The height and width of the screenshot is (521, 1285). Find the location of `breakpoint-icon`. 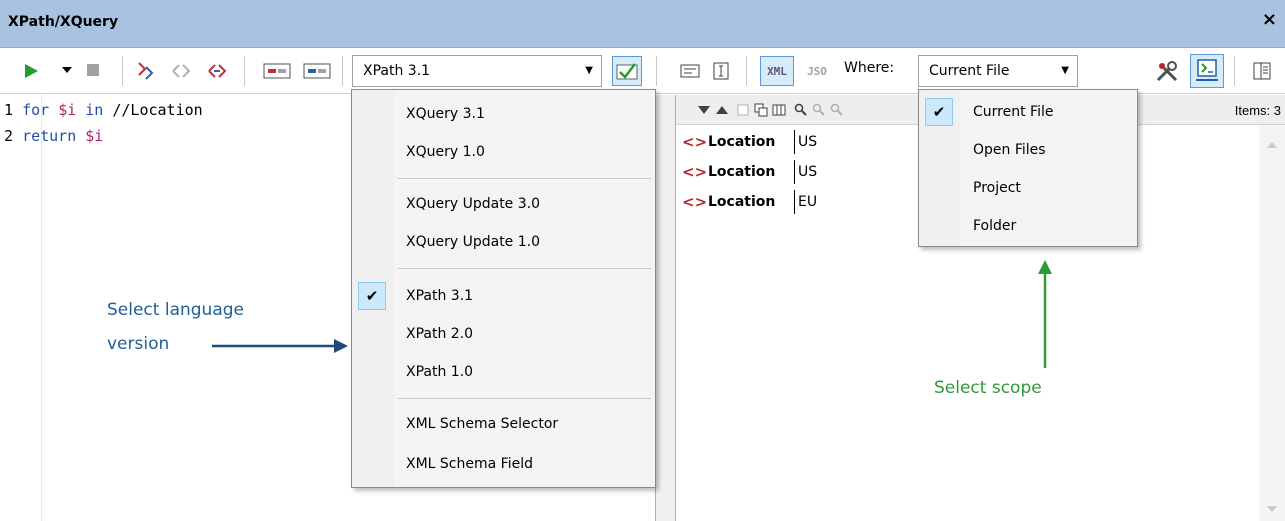

breakpoint-icon is located at coordinates (277, 71).